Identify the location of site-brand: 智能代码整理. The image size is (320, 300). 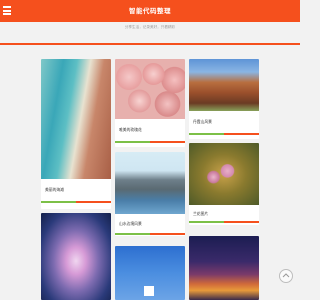
(150, 10).